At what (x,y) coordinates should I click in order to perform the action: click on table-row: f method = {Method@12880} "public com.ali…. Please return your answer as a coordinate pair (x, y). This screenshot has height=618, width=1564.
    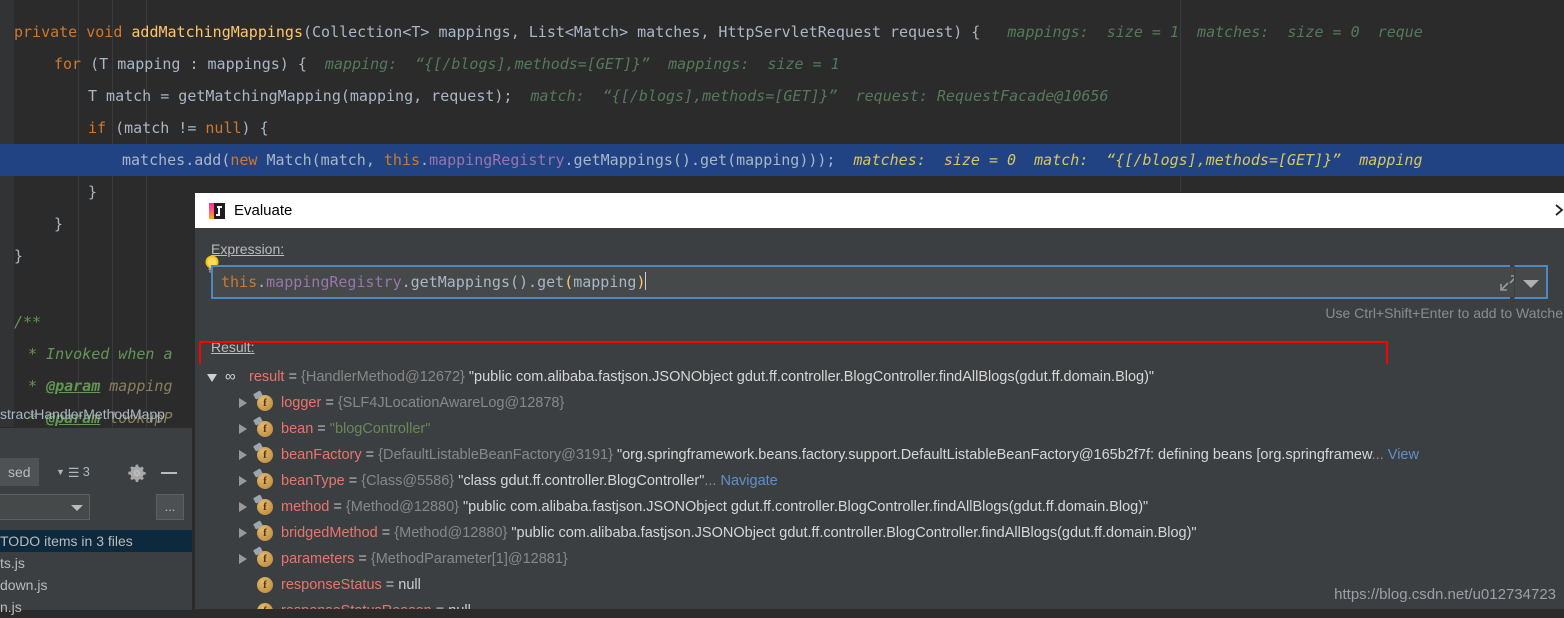
    Looking at the image, I should click on (879, 507).